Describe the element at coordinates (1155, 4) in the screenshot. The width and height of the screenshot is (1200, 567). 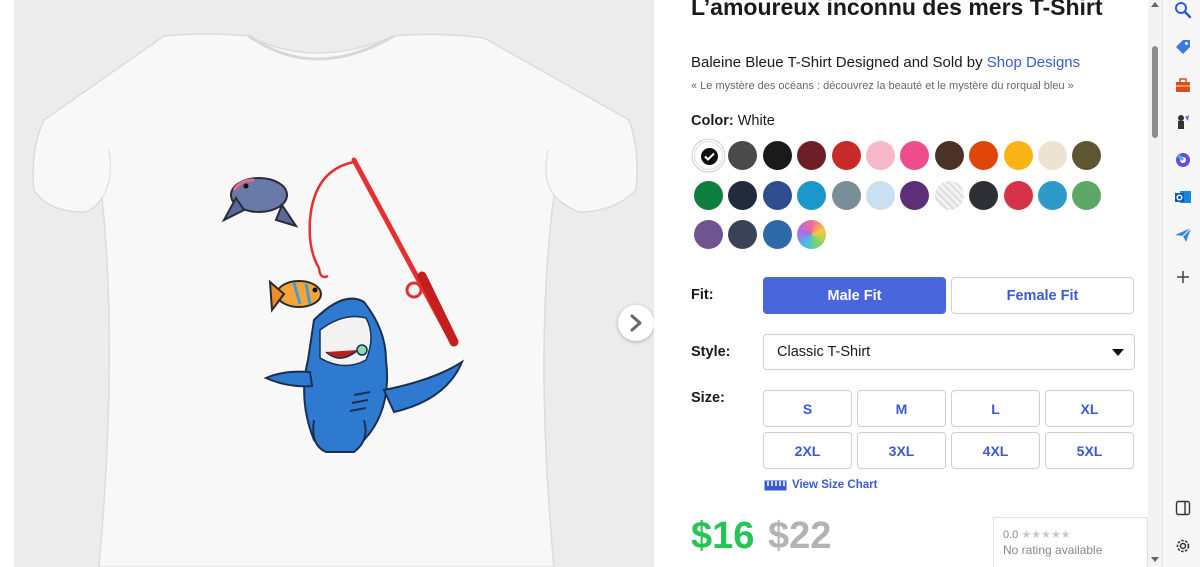
I see `scroll-up-arrow` at that location.